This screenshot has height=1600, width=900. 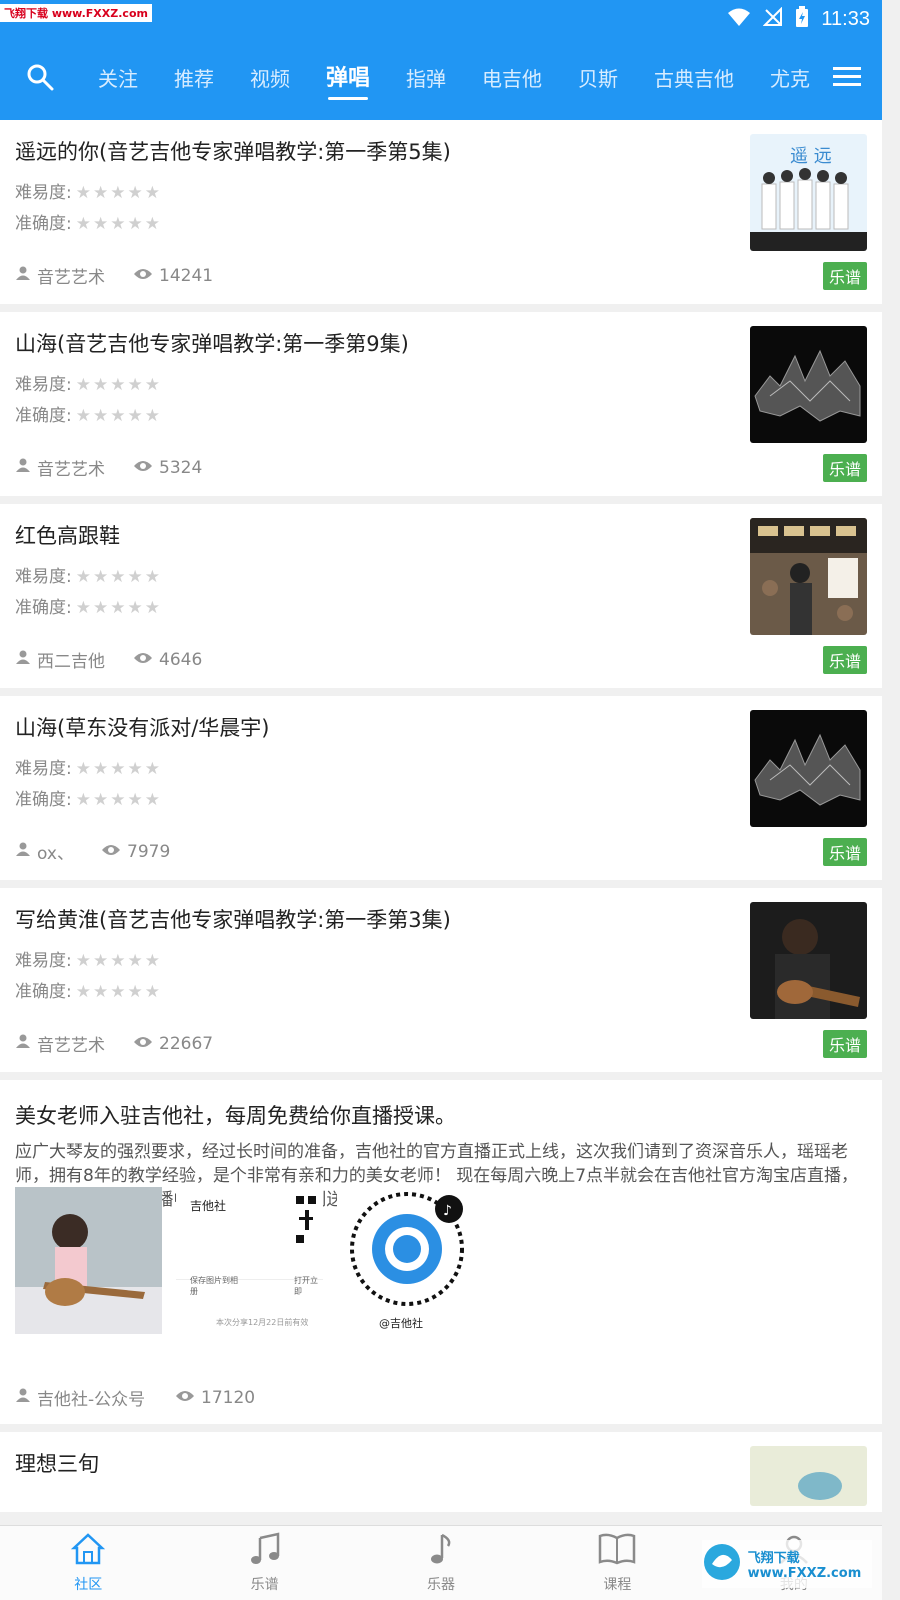 What do you see at coordinates (118, 79) in the screenshot?
I see `tab-follow: 关注` at bounding box center [118, 79].